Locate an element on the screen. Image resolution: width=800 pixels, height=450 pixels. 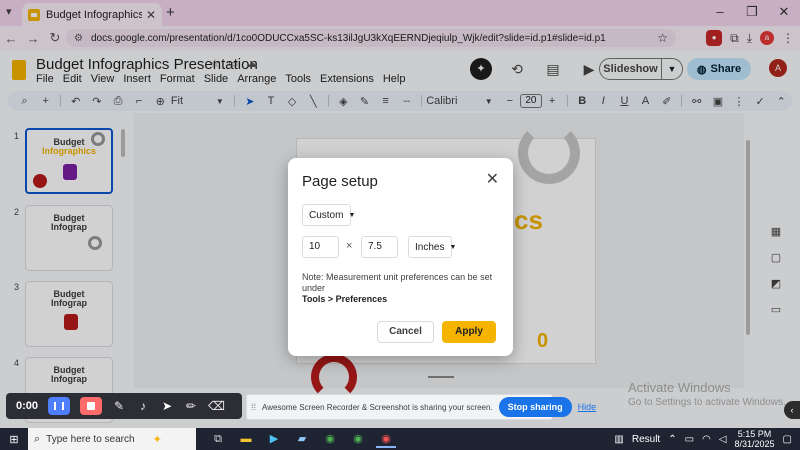
slide-thumbnail-3: Budget Infograp is located at coordinates (69, 314).